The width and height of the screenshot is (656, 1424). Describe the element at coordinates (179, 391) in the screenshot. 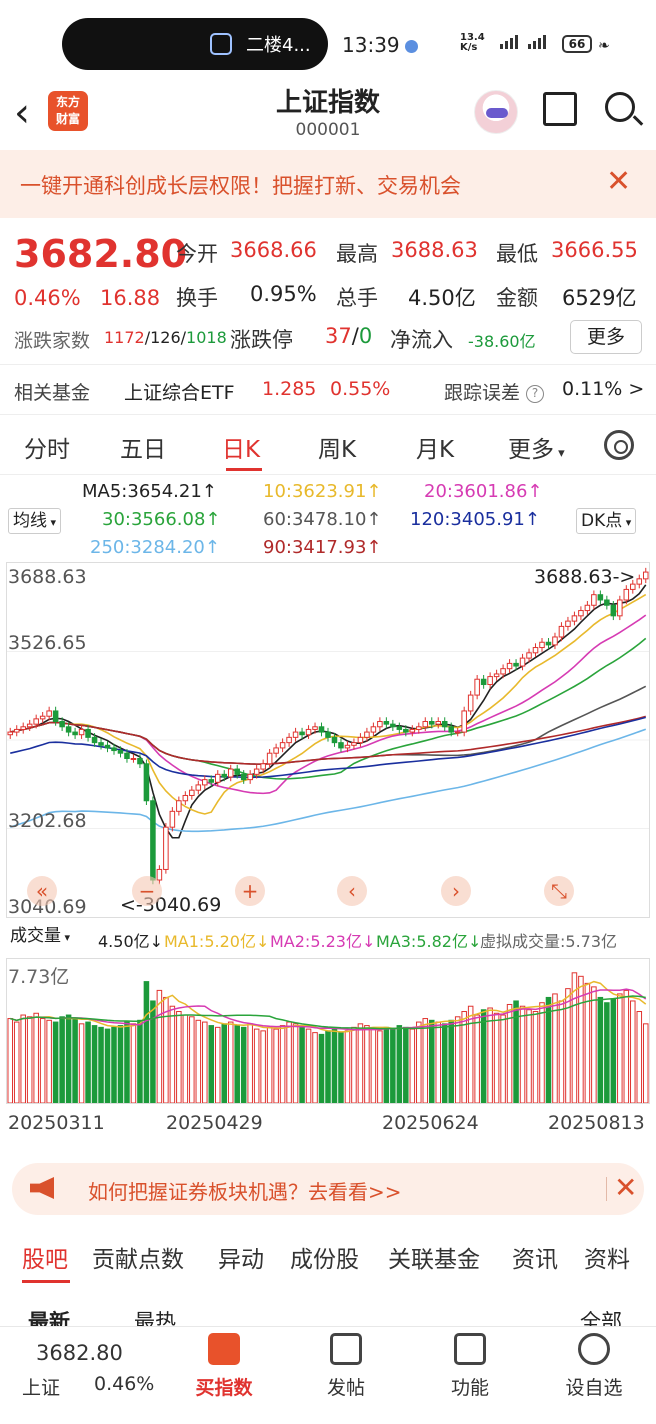

I see `fund-name: 上证综合ETF` at that location.